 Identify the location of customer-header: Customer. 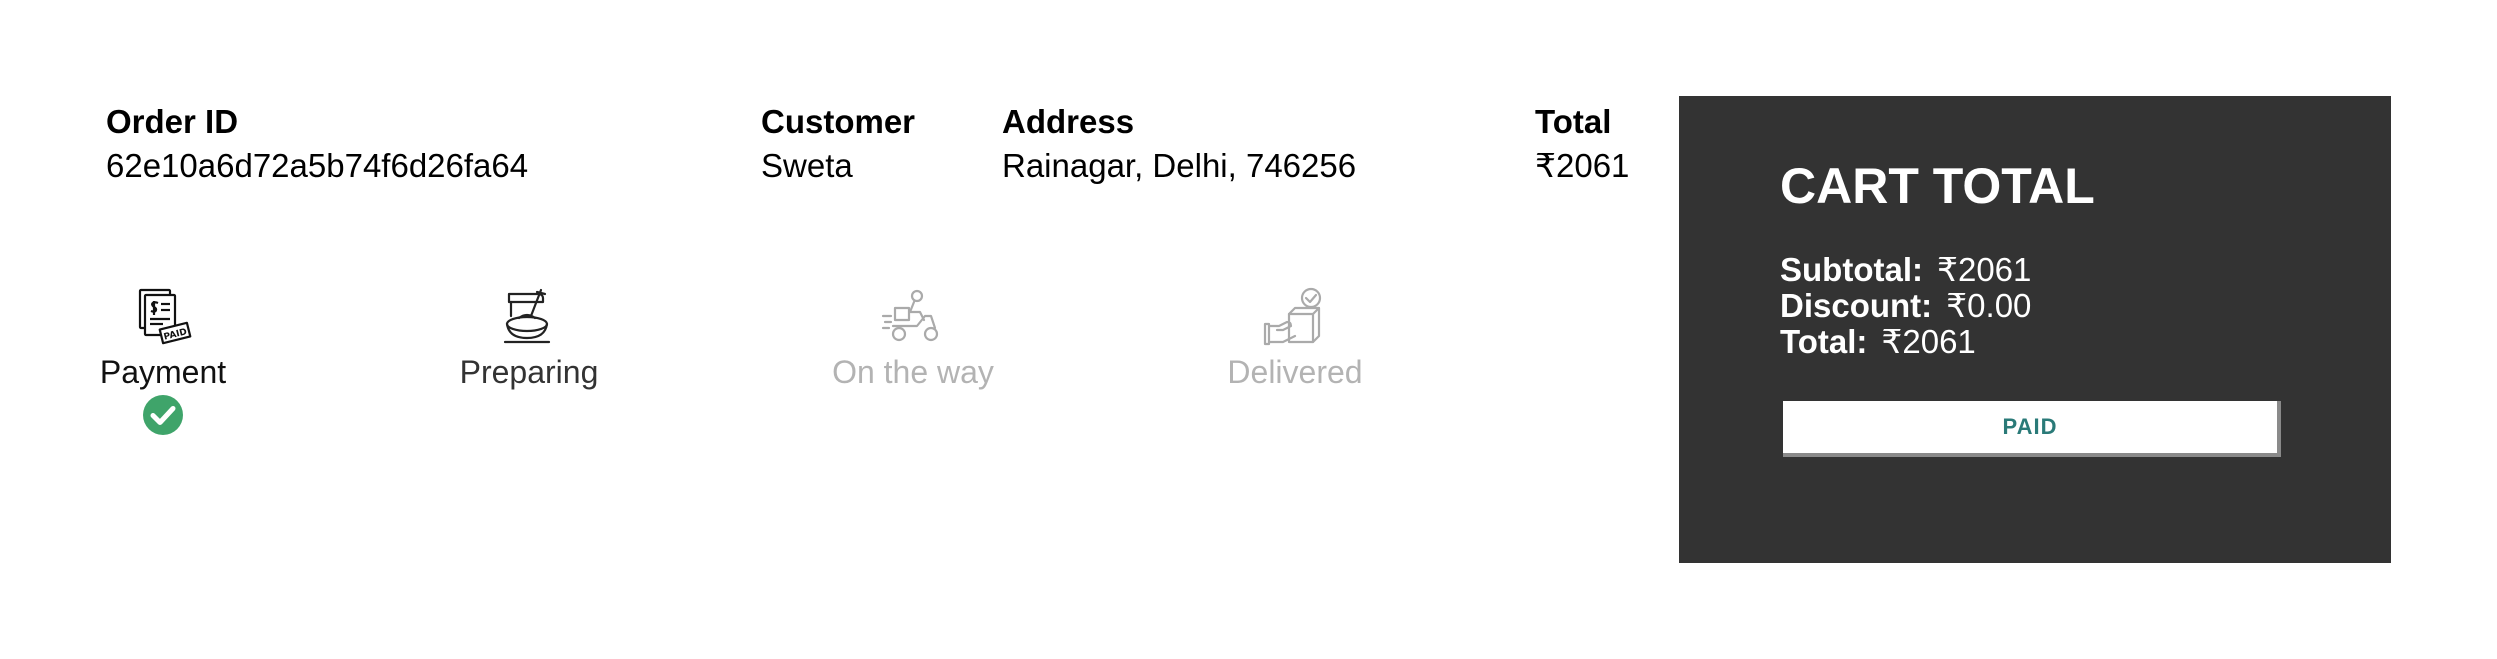
(838, 121).